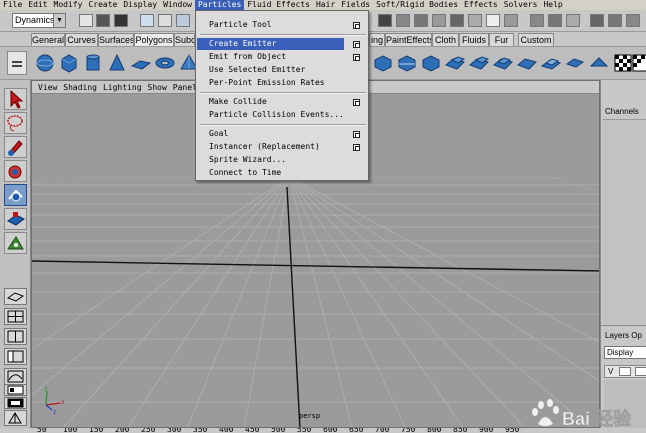 This screenshot has width=646, height=433. What do you see at coordinates (140, 5) in the screenshot?
I see `menu-display: Display` at bounding box center [140, 5].